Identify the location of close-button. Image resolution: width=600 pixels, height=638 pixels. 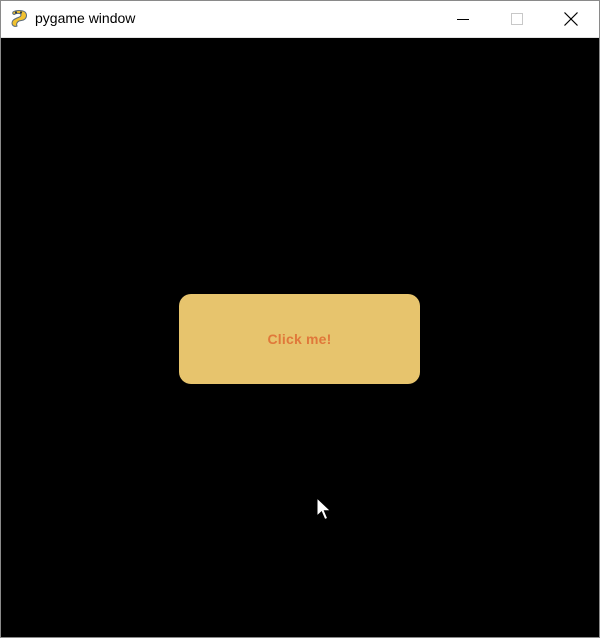
(571, 19).